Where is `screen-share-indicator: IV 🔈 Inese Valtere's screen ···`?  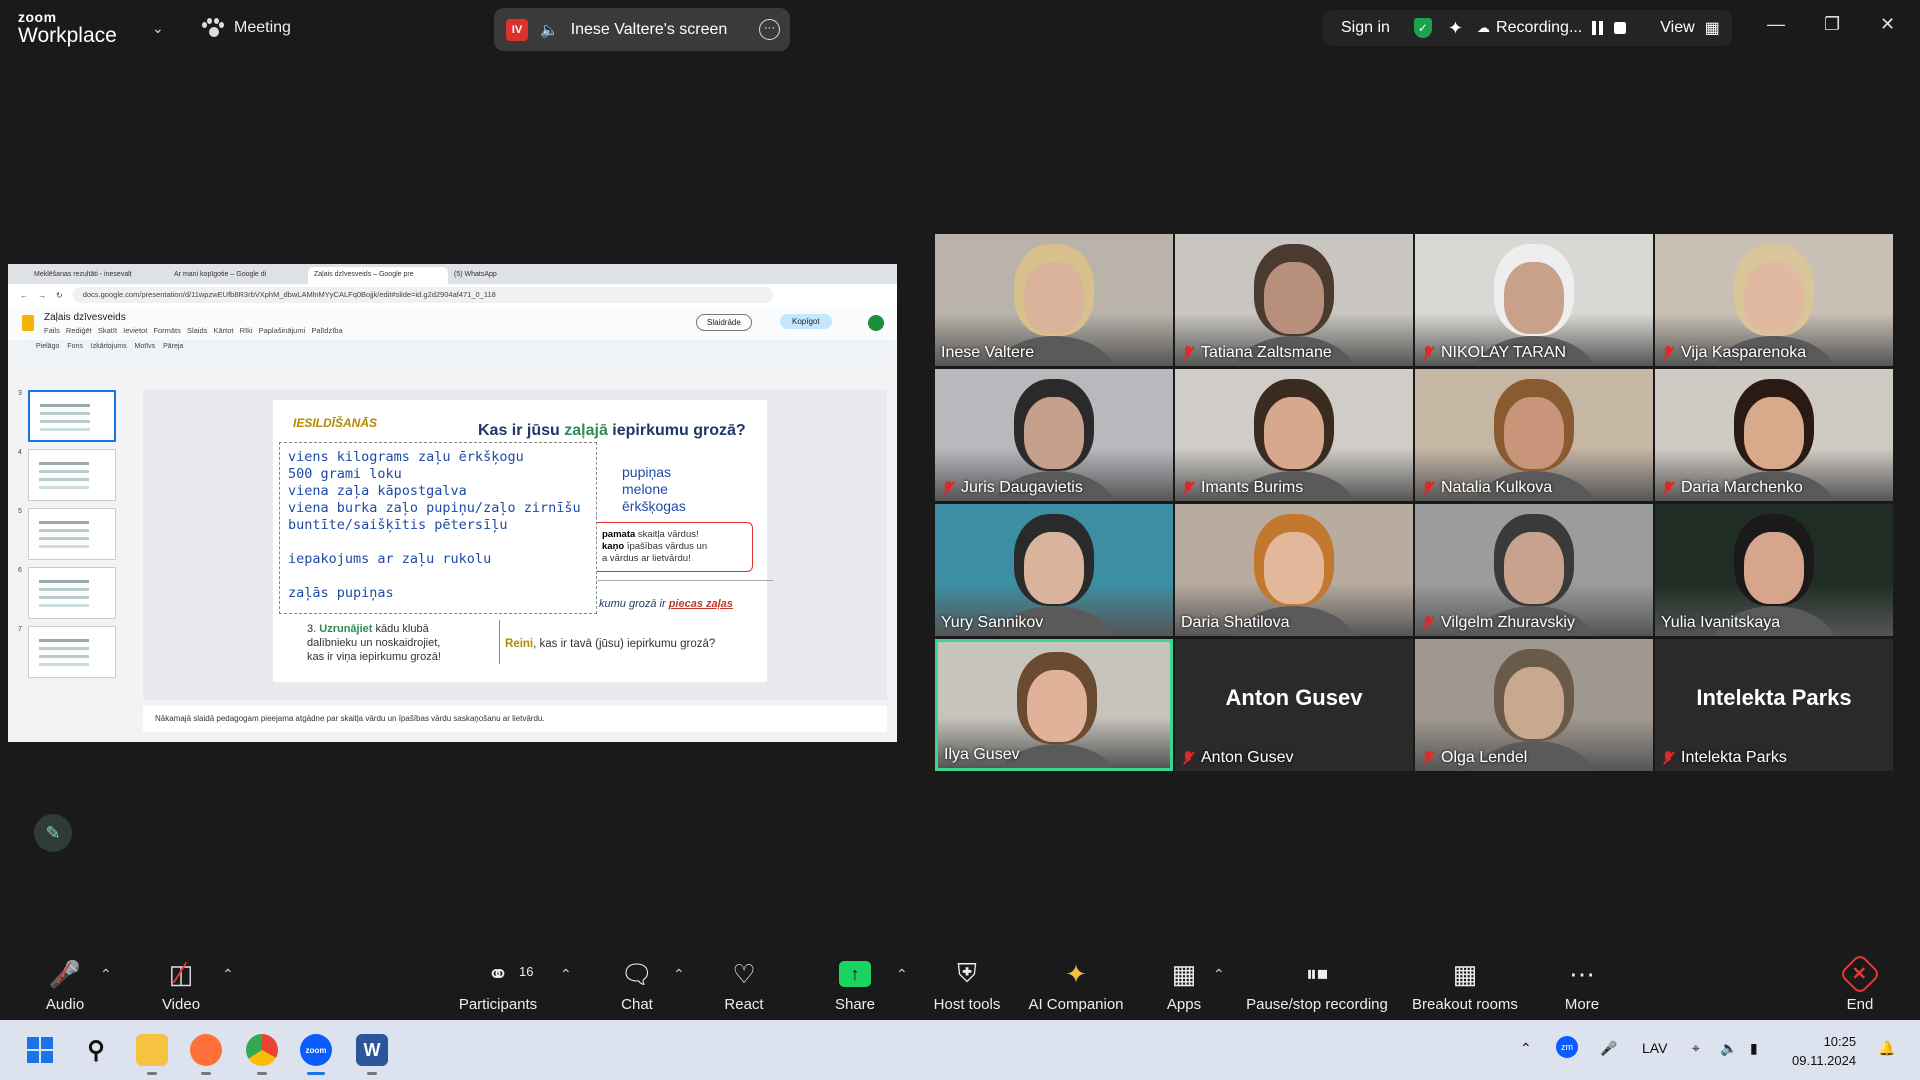 screen-share-indicator: IV 🔈 Inese Valtere's screen ··· is located at coordinates (642, 29).